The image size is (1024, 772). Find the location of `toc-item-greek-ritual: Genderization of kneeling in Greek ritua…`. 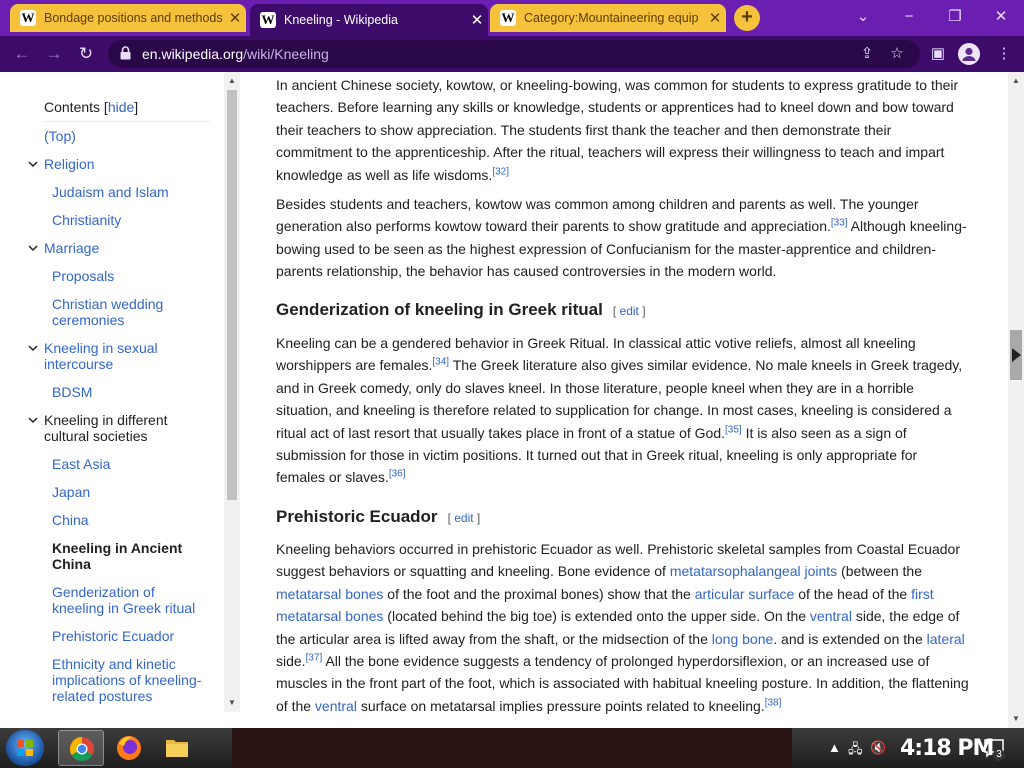

toc-item-greek-ritual: Genderization of kneeling in Greek ritua… is located at coordinates (130, 600).